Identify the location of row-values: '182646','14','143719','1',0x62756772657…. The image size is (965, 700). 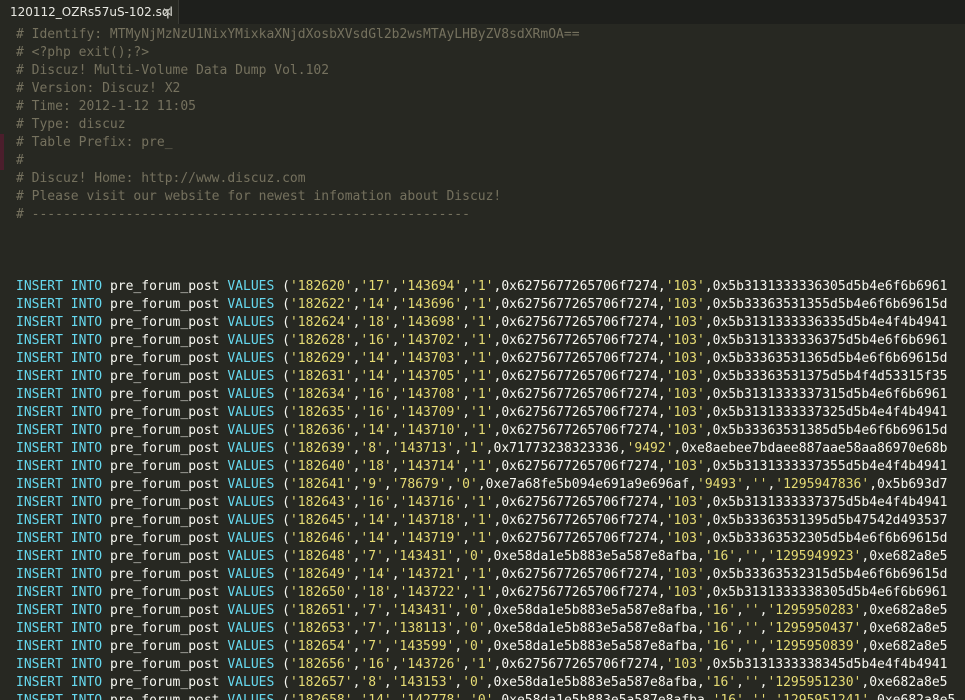
(618, 538).